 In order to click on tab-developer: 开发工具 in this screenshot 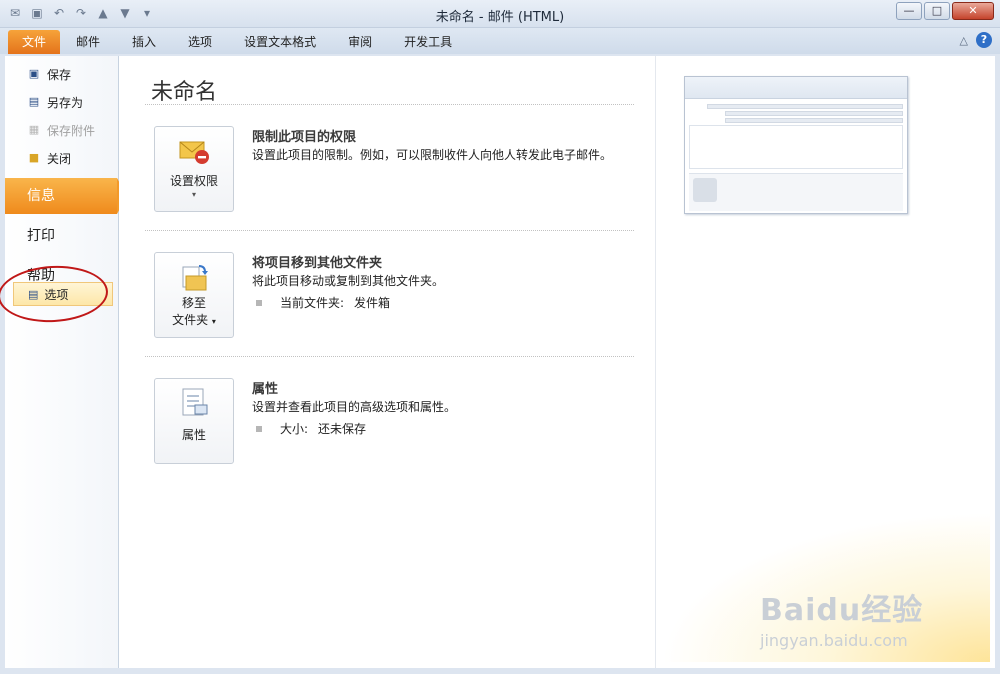, I will do `click(428, 42)`.